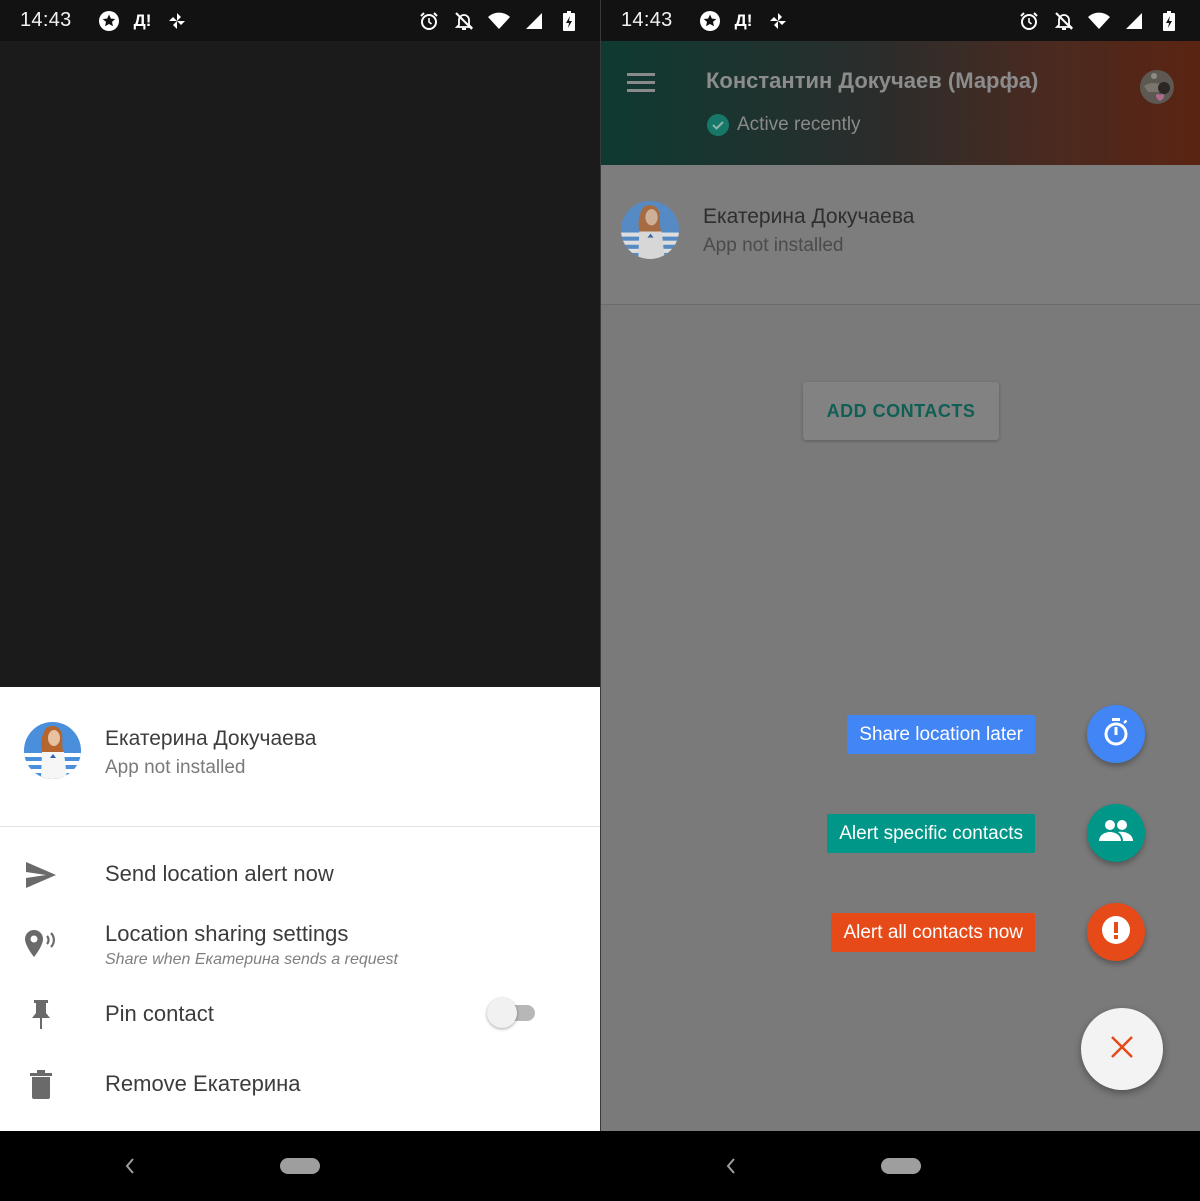 The image size is (1200, 1201). Describe the element at coordinates (933, 932) in the screenshot. I see `alert-all-contacts-label: Alert all contacts now` at that location.